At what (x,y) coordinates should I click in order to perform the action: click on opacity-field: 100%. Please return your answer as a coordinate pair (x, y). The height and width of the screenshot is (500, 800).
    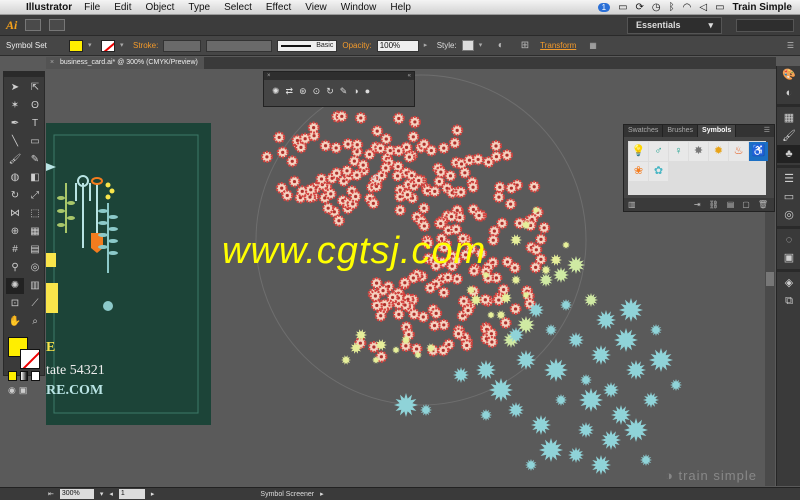
    Looking at the image, I should click on (397, 45).